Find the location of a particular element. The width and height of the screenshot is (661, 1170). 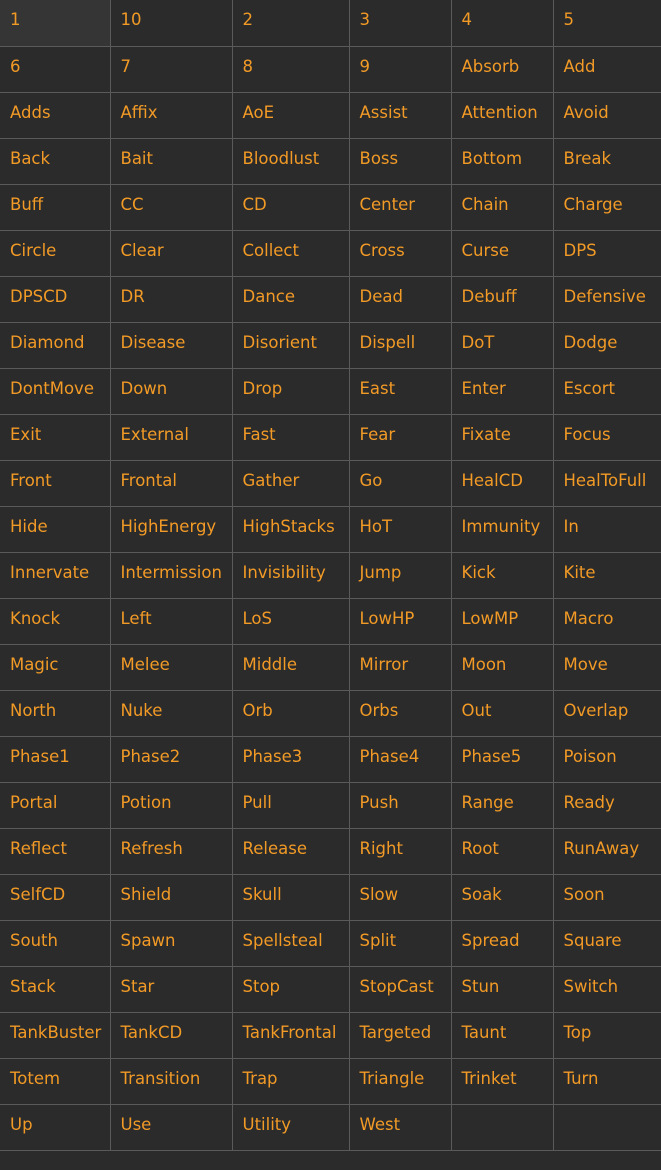

keyword-cell: RunAway is located at coordinates (606, 851).